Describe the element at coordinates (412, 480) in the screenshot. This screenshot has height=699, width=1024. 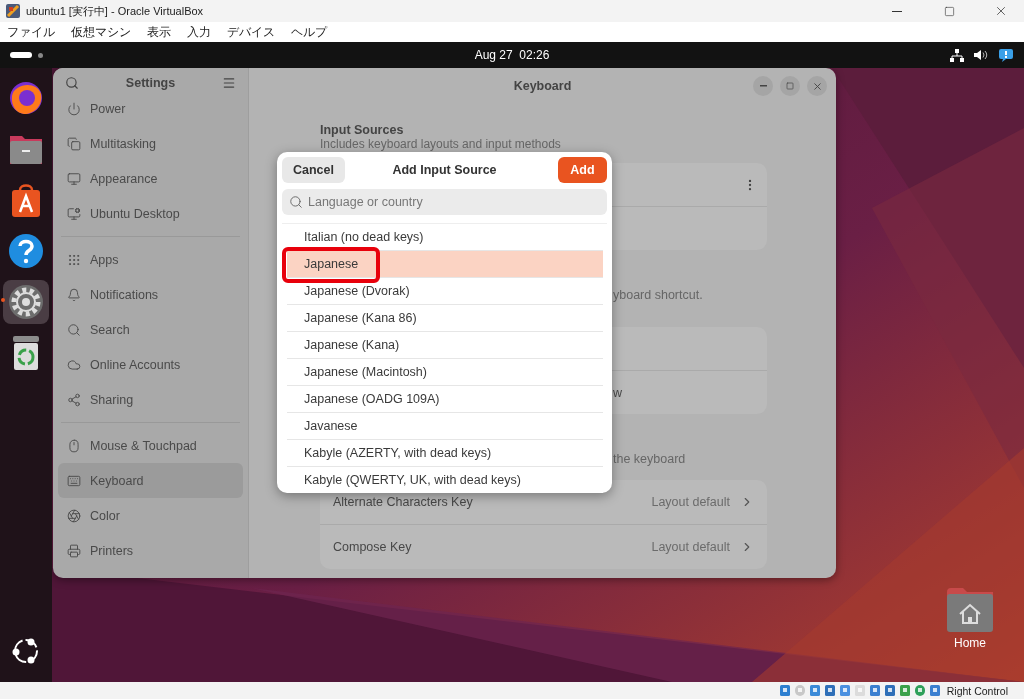
I see `row-label: Kabyle (QWERTY, UK, with dead keys)` at that location.